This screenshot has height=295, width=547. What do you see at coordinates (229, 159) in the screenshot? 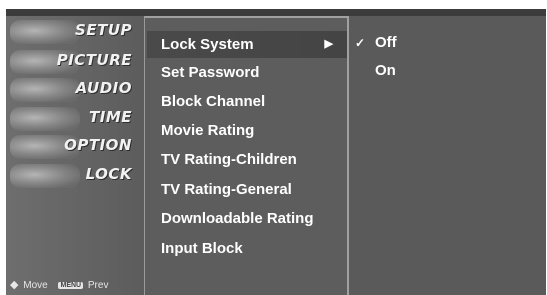
I see `submenu-item-label: TV Rating-Children` at bounding box center [229, 159].